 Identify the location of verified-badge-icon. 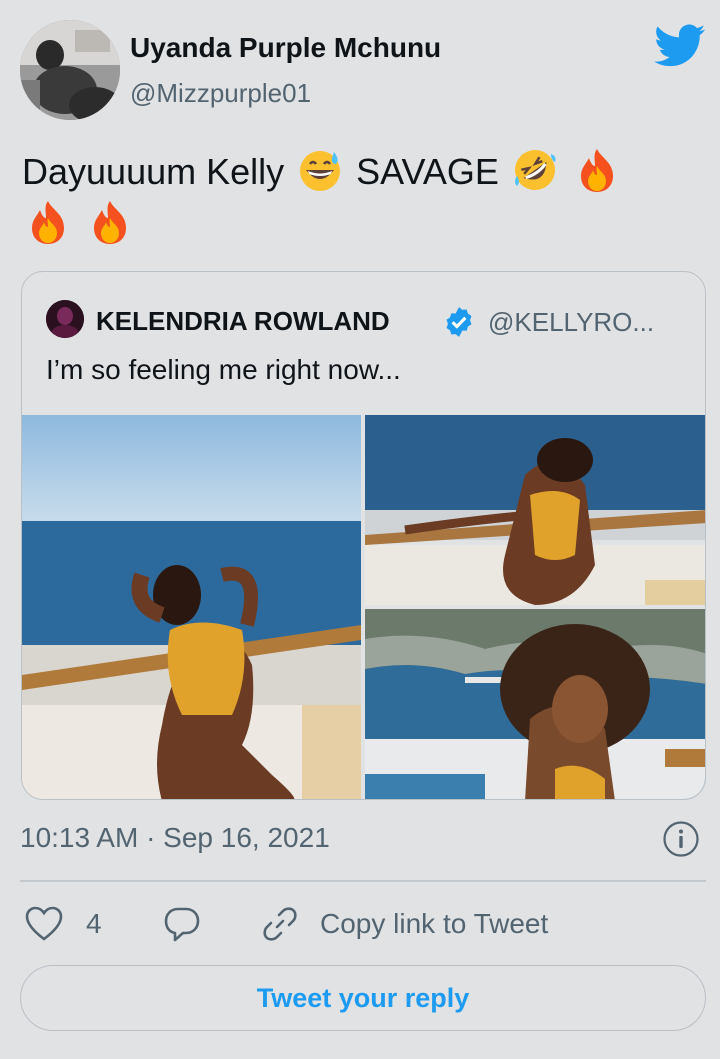
(459, 322).